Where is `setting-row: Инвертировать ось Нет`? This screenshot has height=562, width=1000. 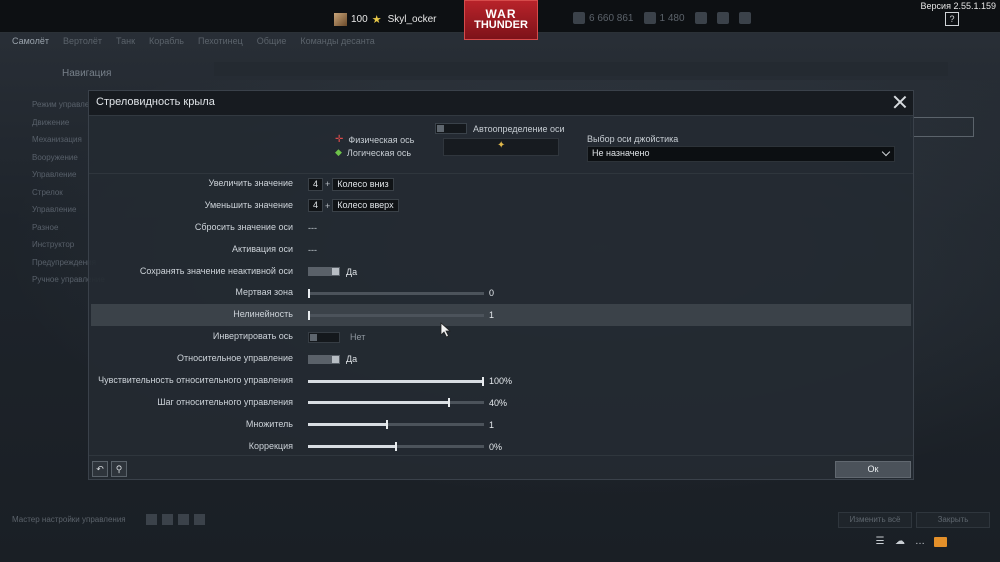 setting-row: Инвертировать ось Нет is located at coordinates (501, 337).